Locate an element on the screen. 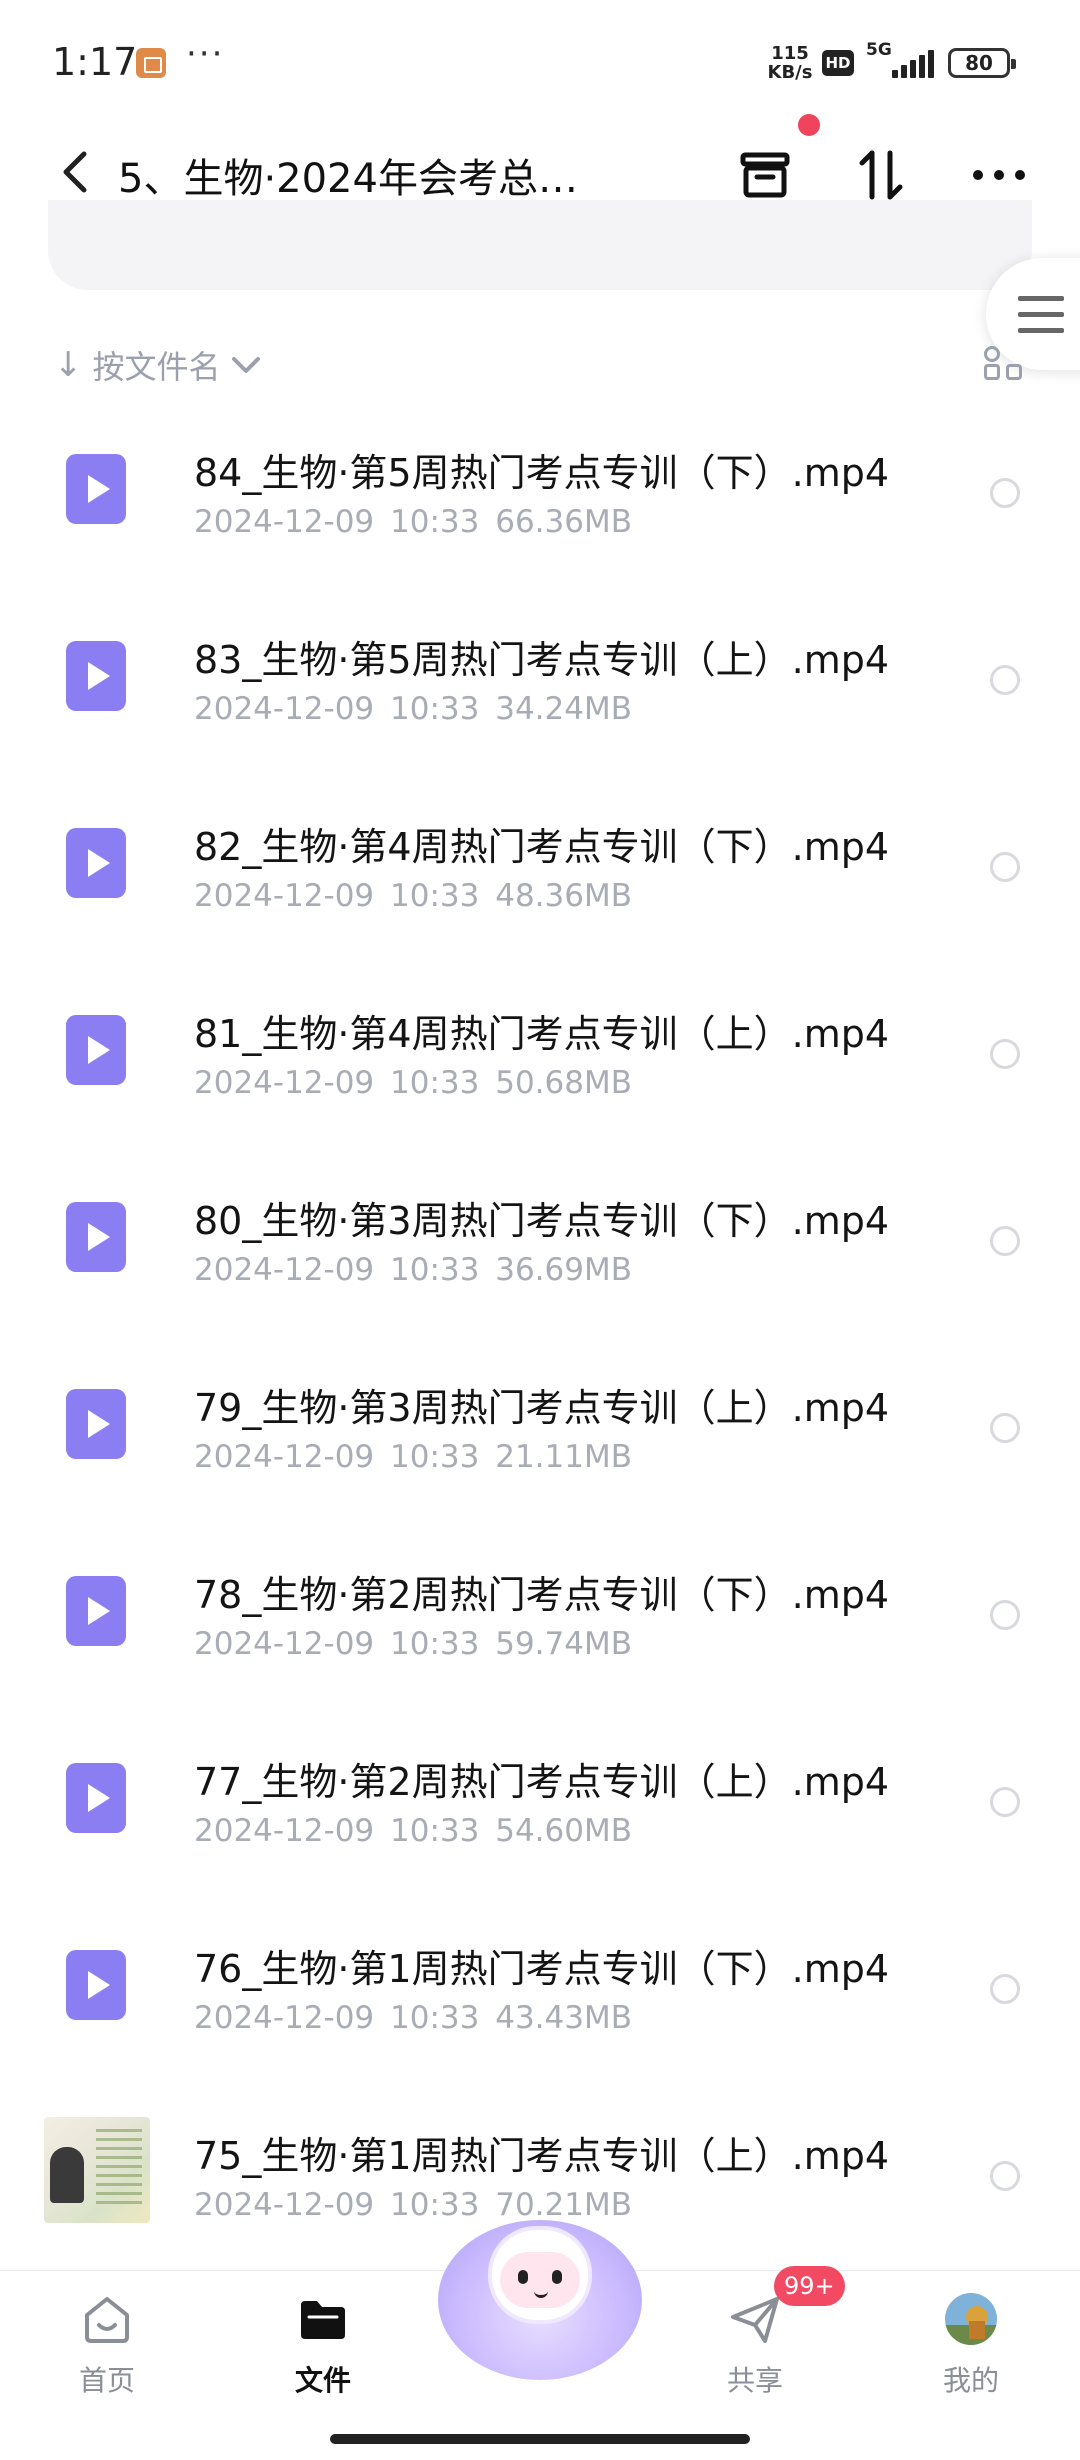 The width and height of the screenshot is (1080, 2460). file-name: 77_生物·第2周热门考点专训（上）.mp4 is located at coordinates (542, 1782).